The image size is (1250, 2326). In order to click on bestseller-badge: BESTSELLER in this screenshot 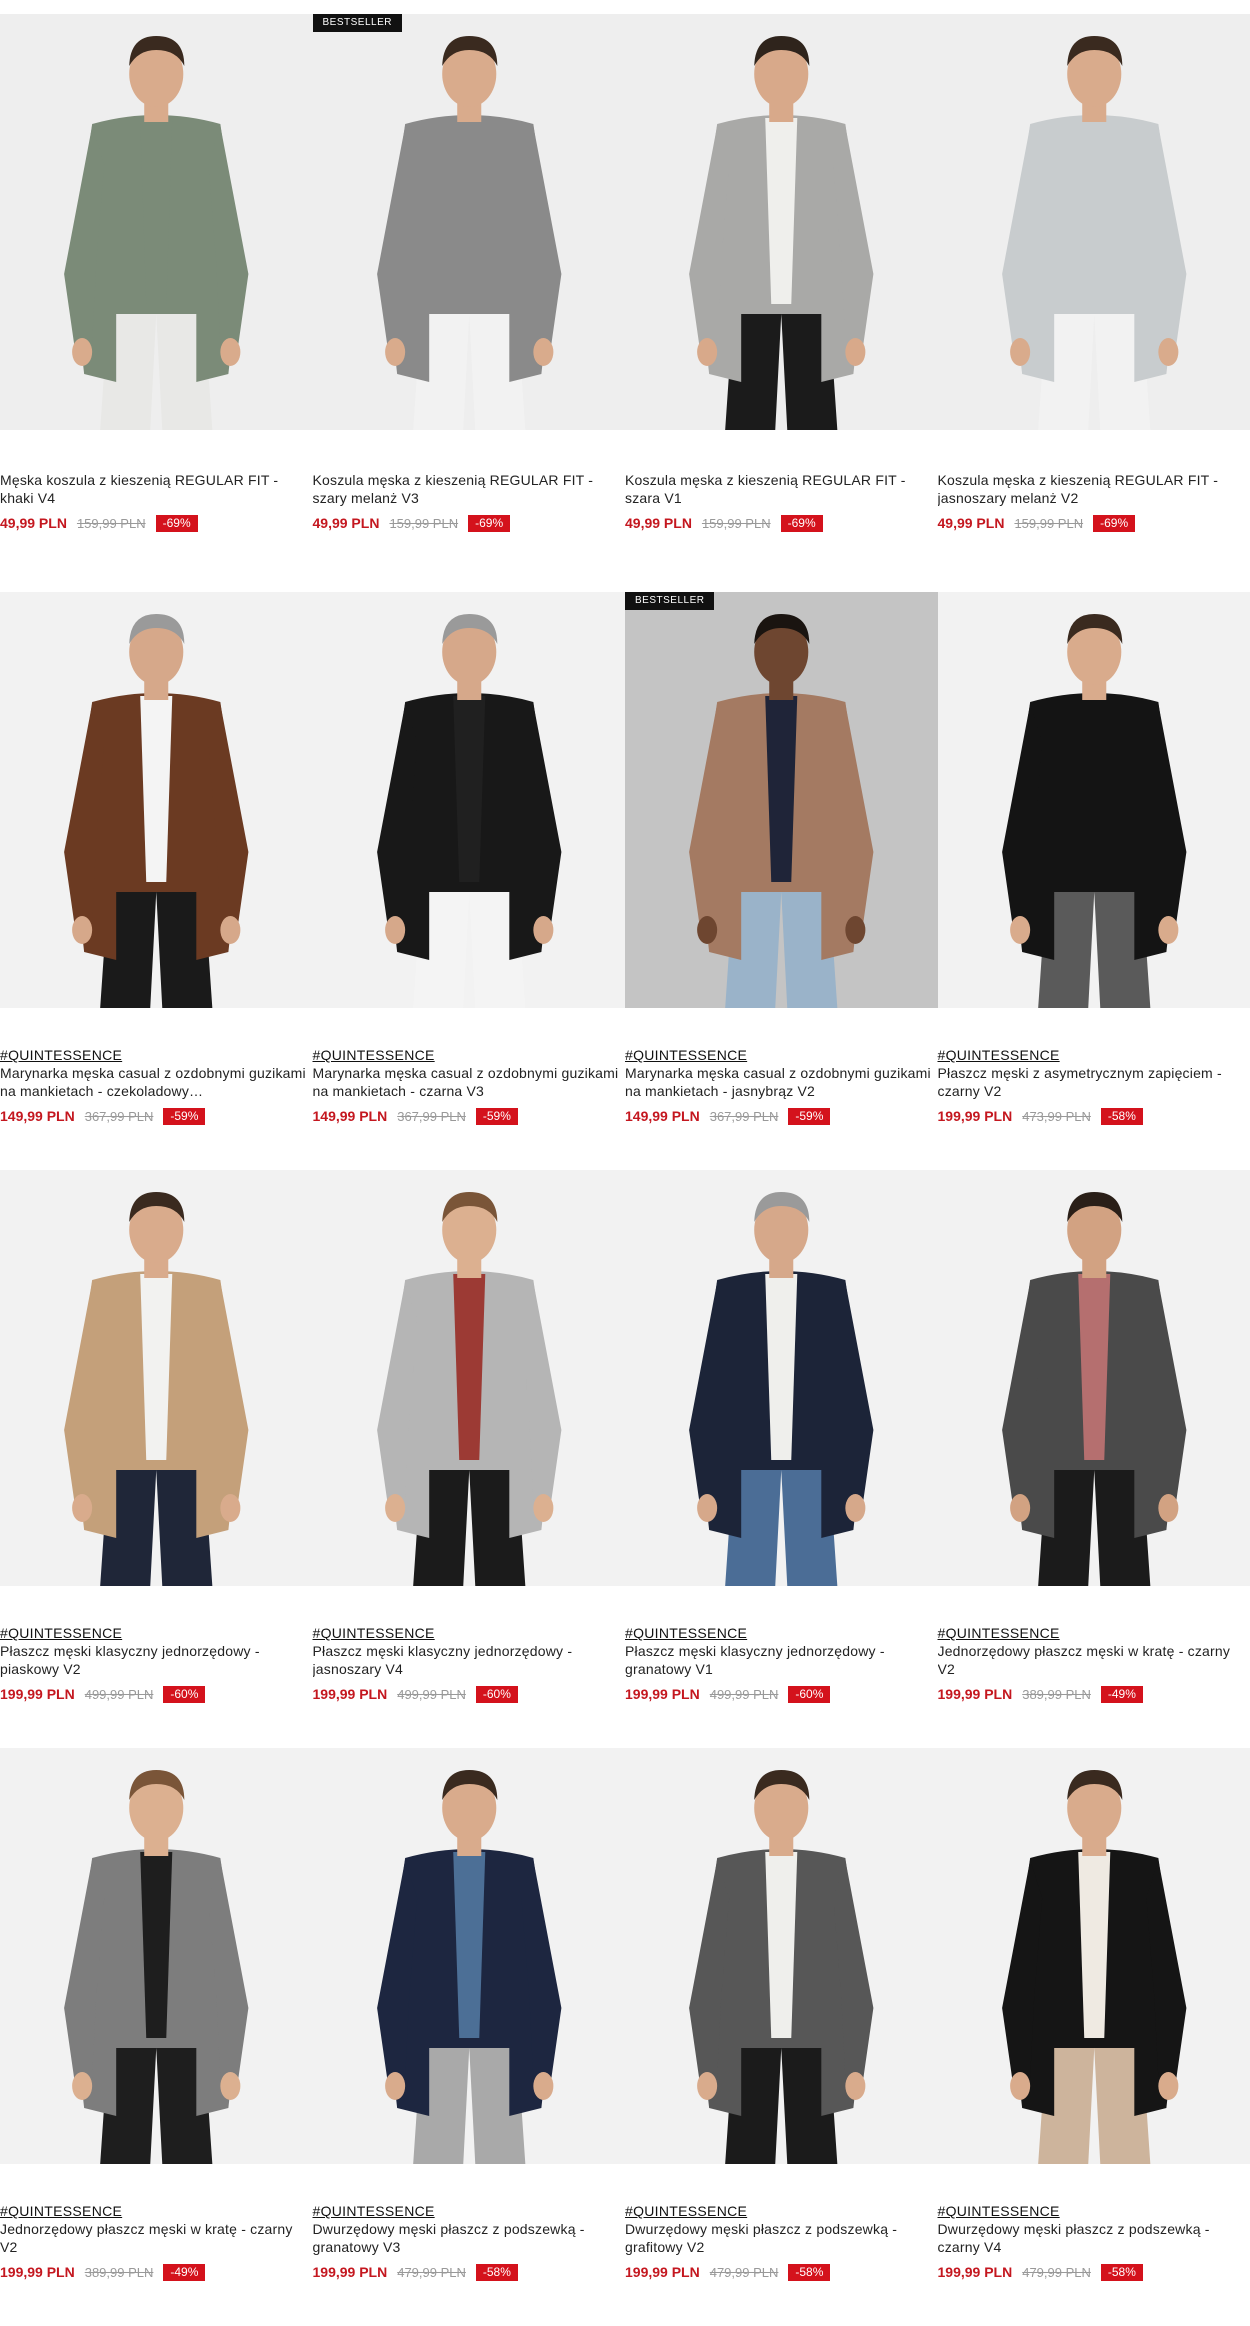, I will do `click(669, 601)`.